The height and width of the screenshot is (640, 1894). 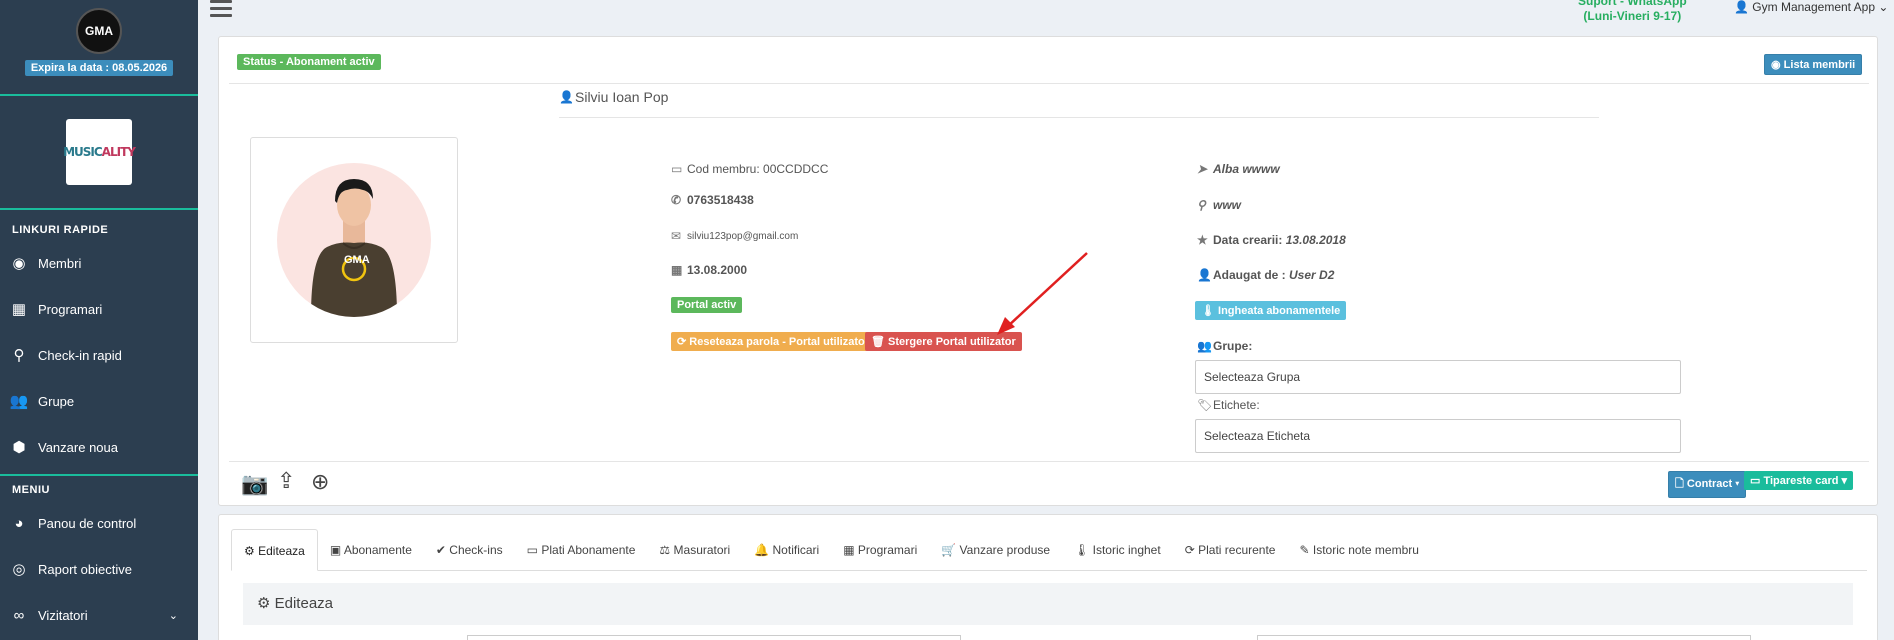 I want to click on sidebar-item-membri: ◉ Membri, so click(x=99, y=263).